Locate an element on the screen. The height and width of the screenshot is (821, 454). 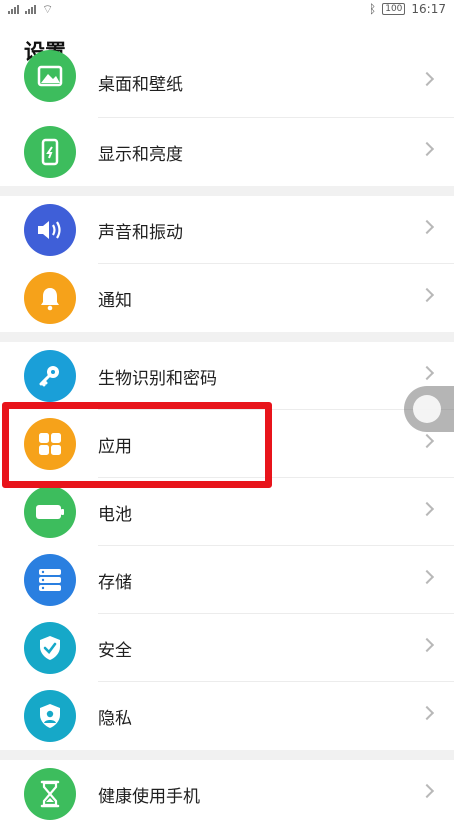
shield-check-icon is located at coordinates (50, 648).